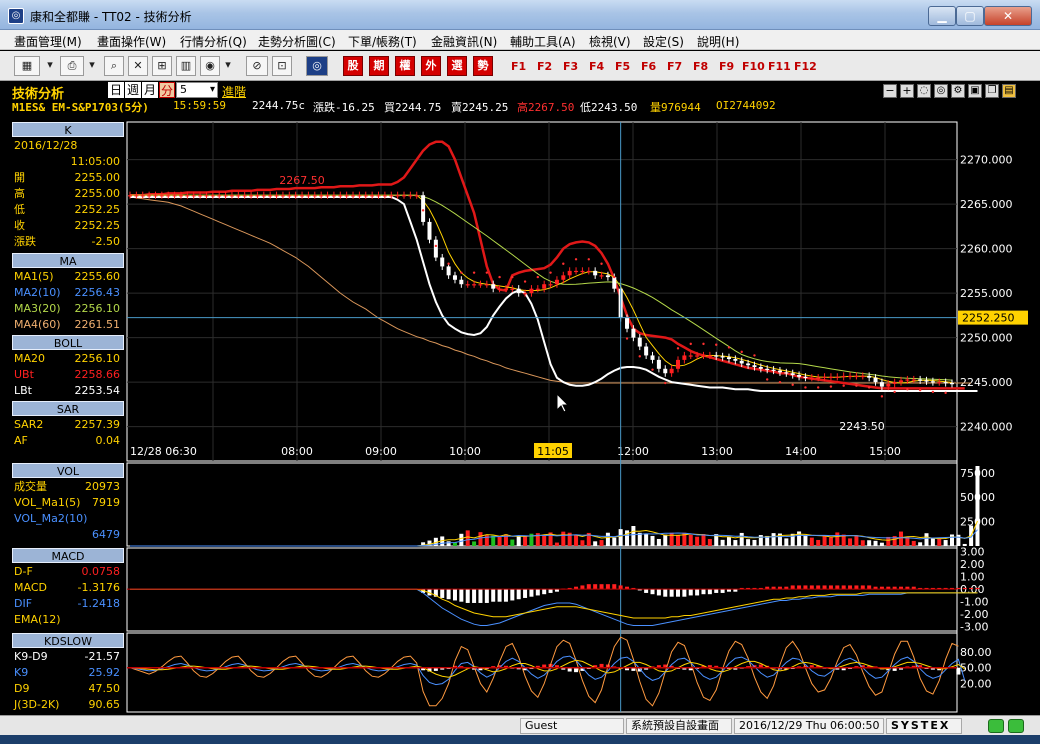 The height and width of the screenshot is (744, 1040). What do you see at coordinates (679, 726) in the screenshot?
I see `status-layout: 系統預設自設畫面` at bounding box center [679, 726].